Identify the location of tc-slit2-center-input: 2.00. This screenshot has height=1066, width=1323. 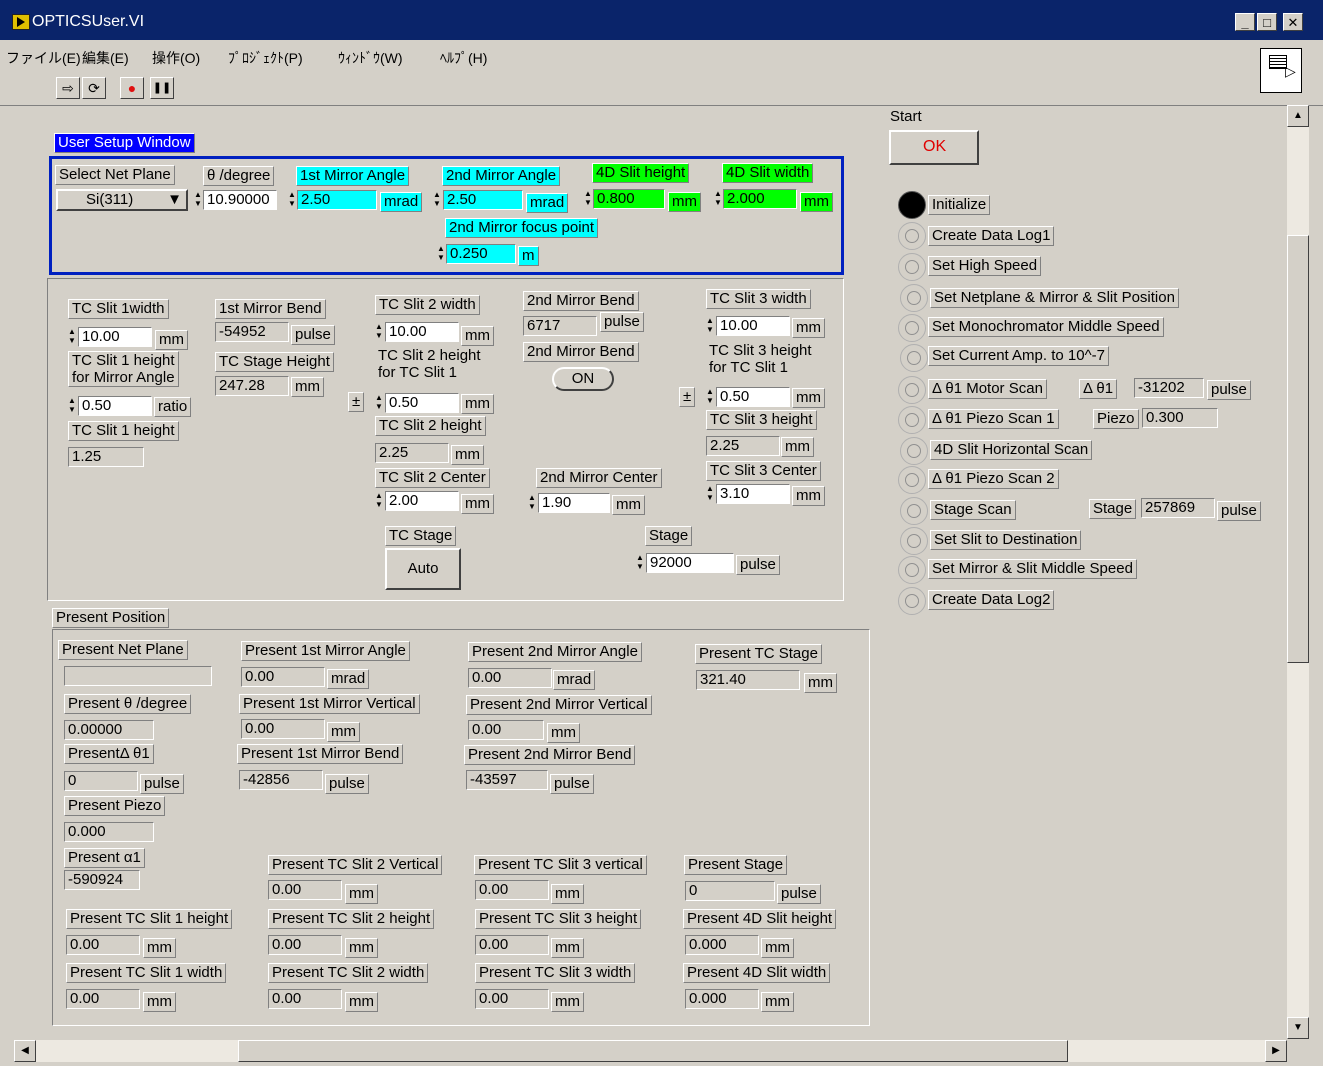
(422, 501).